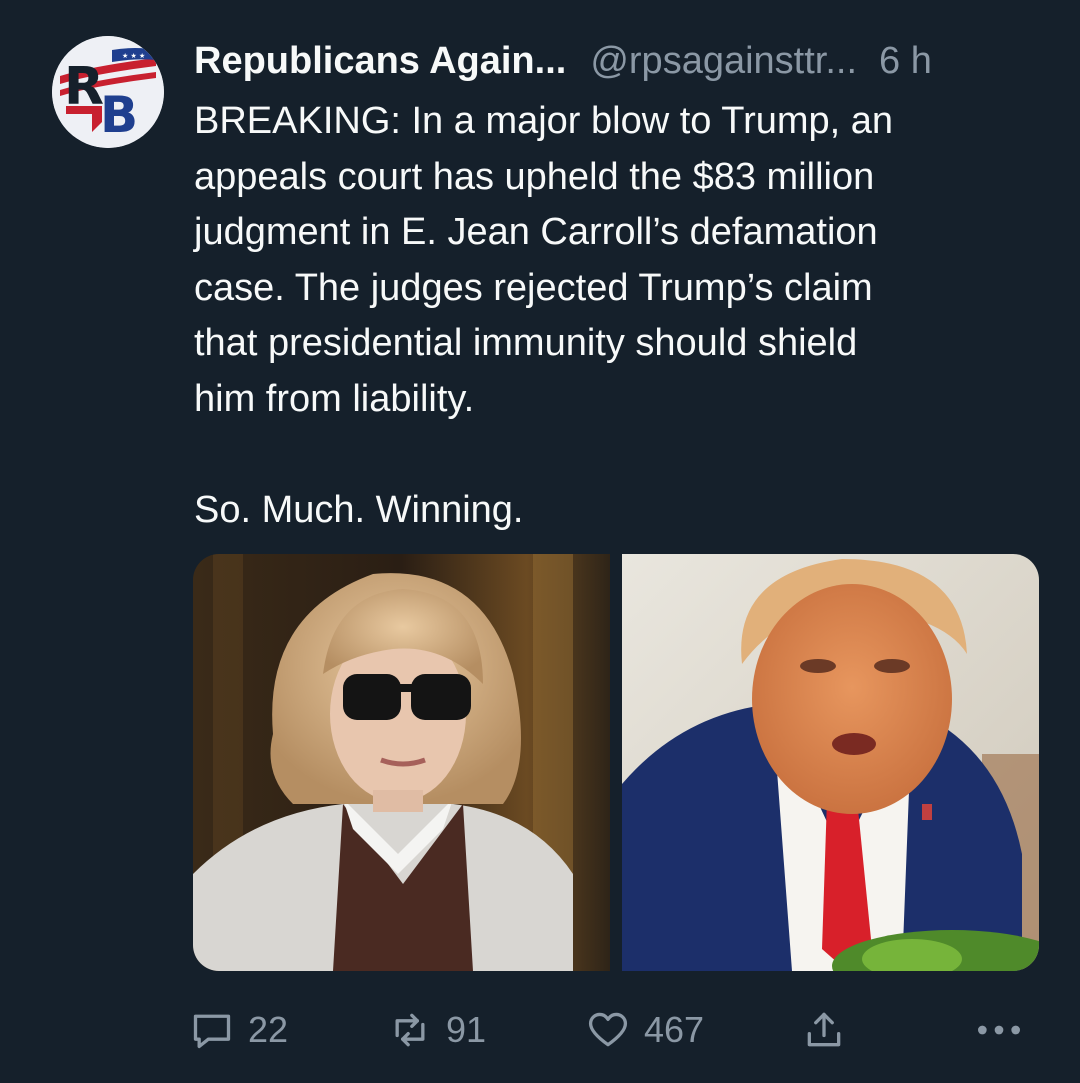 Image resolution: width=1080 pixels, height=1083 pixels. I want to click on retweet-icon, so click(410, 1030).